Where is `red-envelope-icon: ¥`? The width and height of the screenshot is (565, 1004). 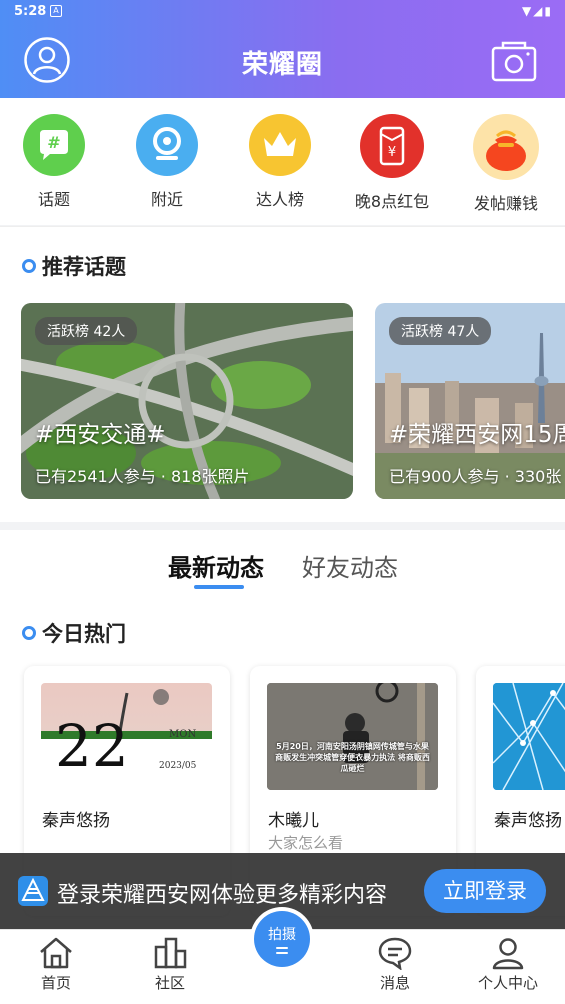
red-envelope-icon: ¥ is located at coordinates (392, 146).